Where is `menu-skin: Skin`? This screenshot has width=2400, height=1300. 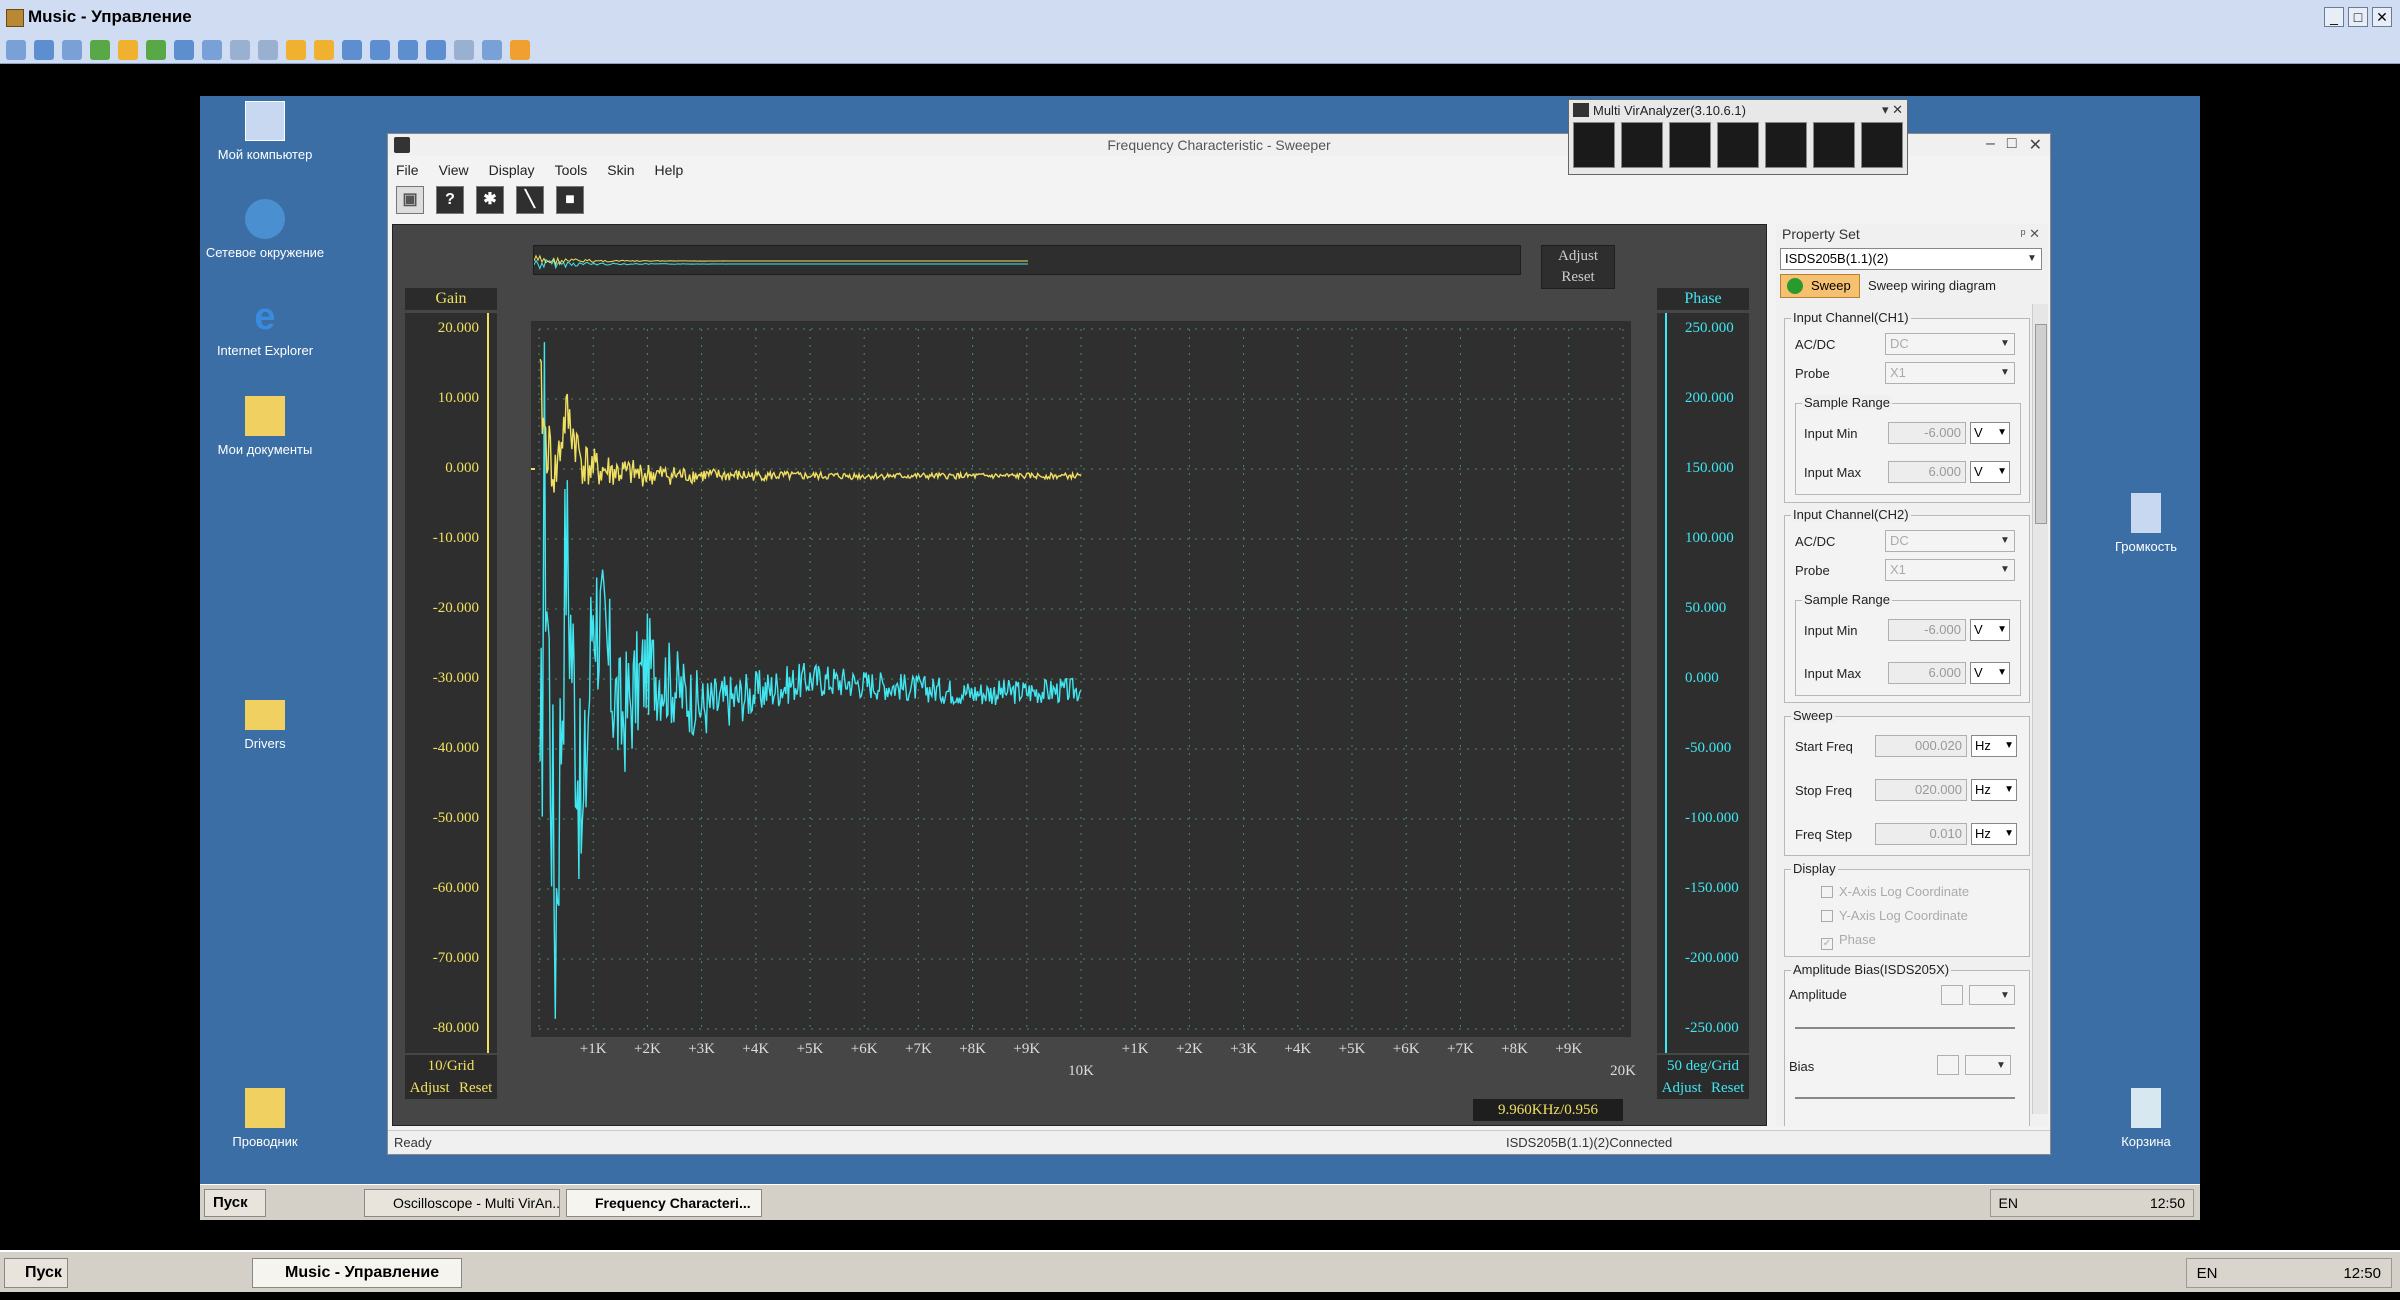
menu-skin: Skin is located at coordinates (620, 170).